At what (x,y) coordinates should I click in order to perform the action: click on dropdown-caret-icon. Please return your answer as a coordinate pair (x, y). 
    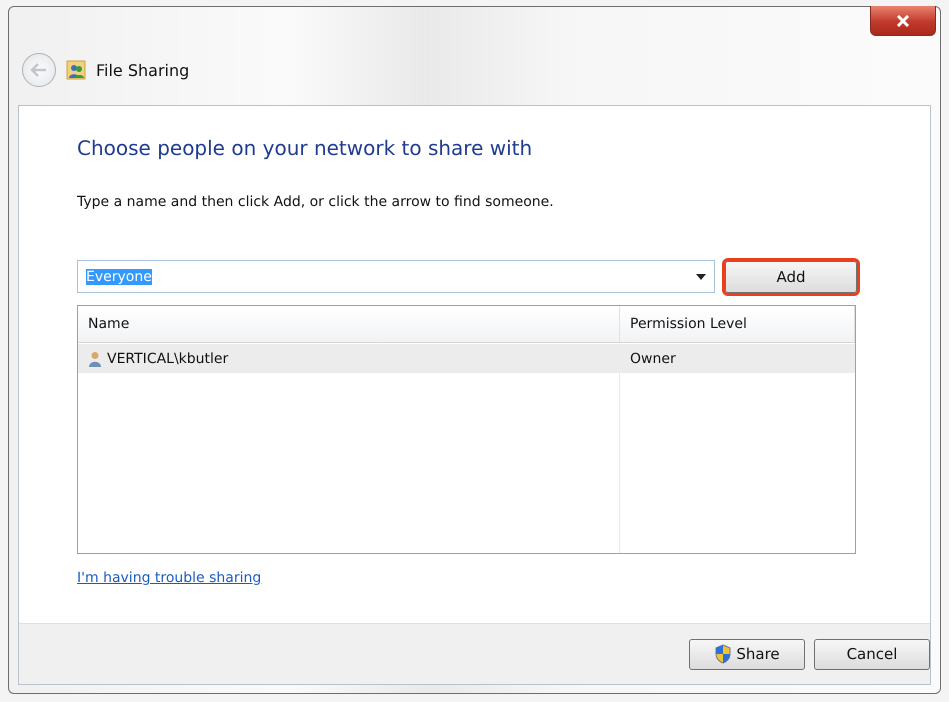
    Looking at the image, I should click on (701, 277).